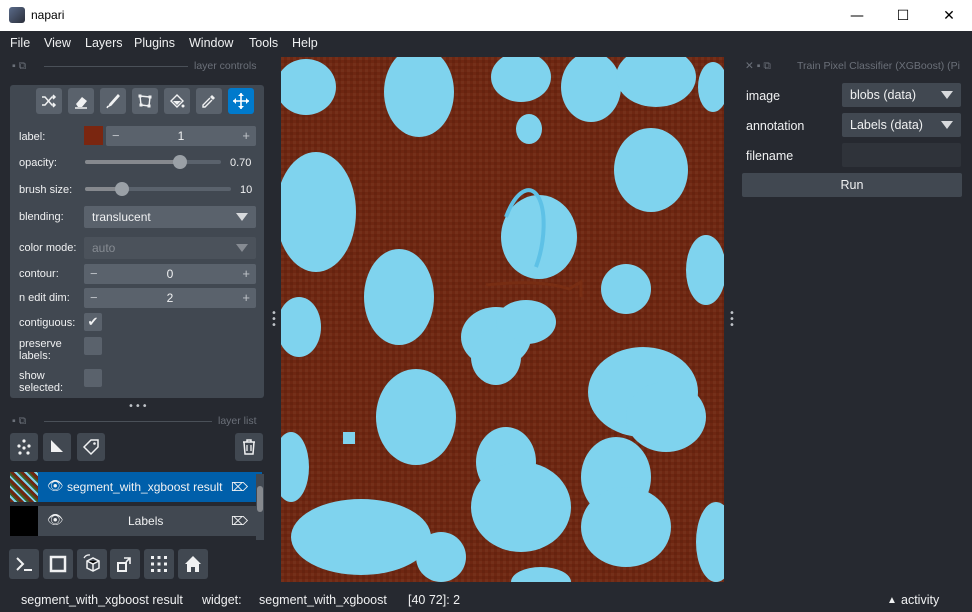 This screenshot has height=612, width=972. What do you see at coordinates (903, 15) in the screenshot?
I see `maximize-button: ☐` at bounding box center [903, 15].